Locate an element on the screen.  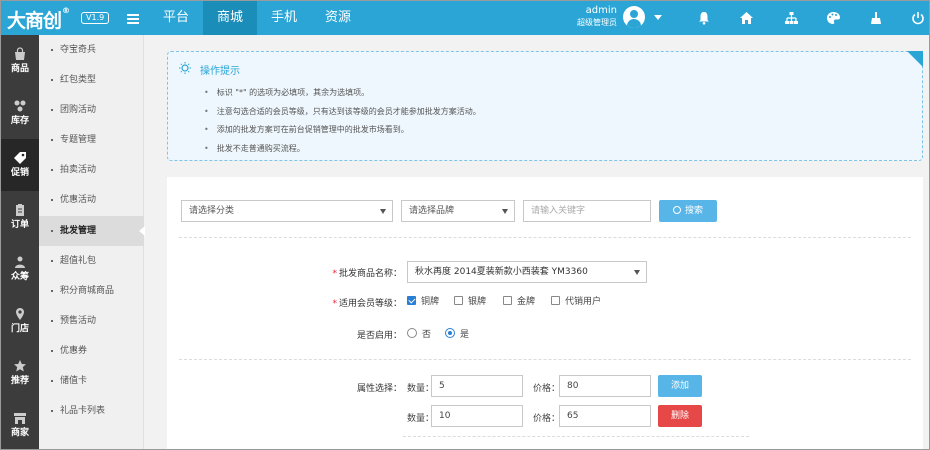
delete-row-button: 删除 is located at coordinates (680, 416).